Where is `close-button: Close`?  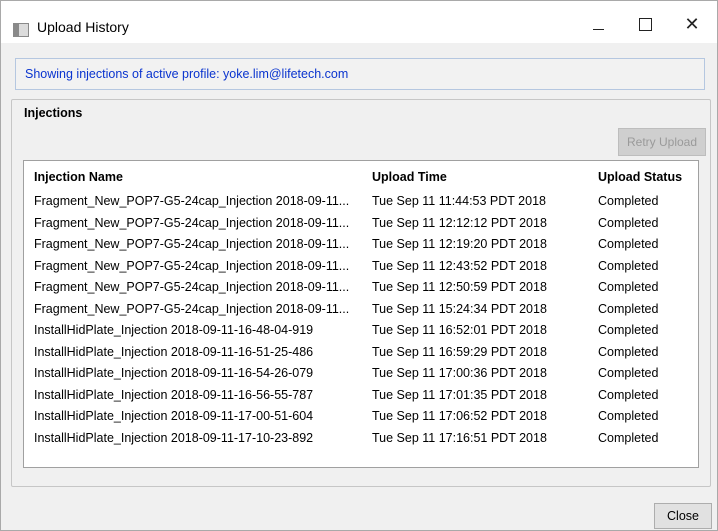 close-button: Close is located at coordinates (683, 516).